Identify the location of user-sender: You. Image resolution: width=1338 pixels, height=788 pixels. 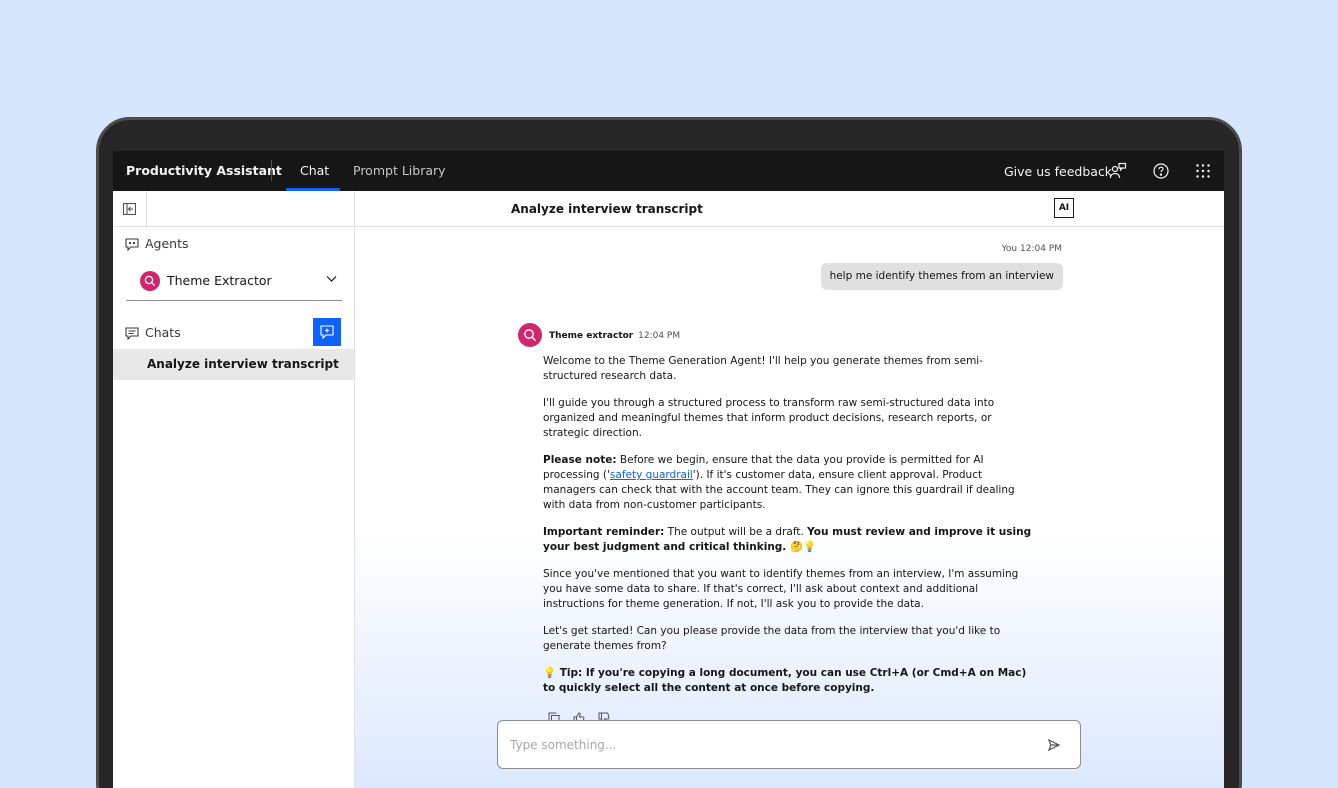
(1009, 249).